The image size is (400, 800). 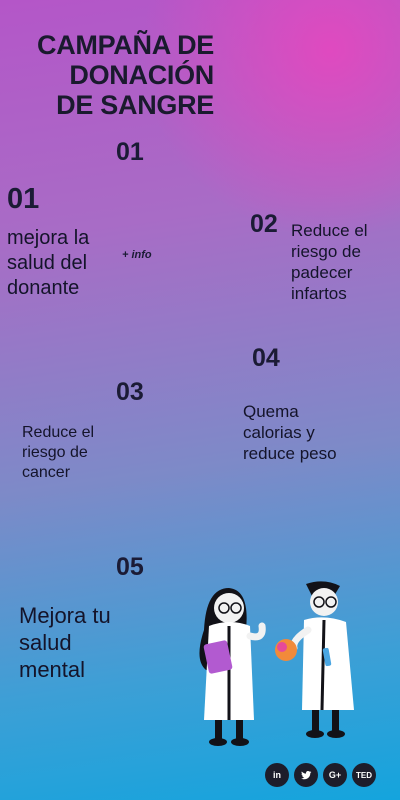 What do you see at coordinates (48, 238) in the screenshot?
I see `item-01-line: mejora la` at bounding box center [48, 238].